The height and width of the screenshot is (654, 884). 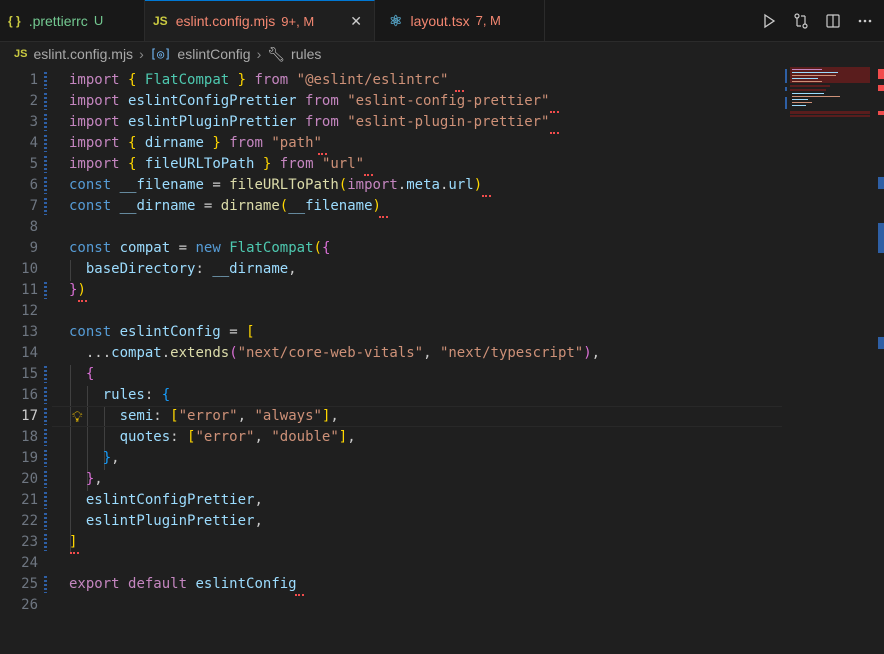 I want to click on tab-layout: ⚛ layout.tsx 7, M, so click(x=460, y=20).